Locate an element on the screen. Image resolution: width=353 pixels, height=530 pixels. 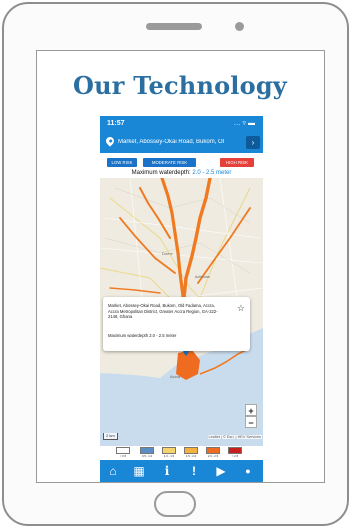
legend-label-4: 2.0 - 2.5 is located at coordinates (213, 456).